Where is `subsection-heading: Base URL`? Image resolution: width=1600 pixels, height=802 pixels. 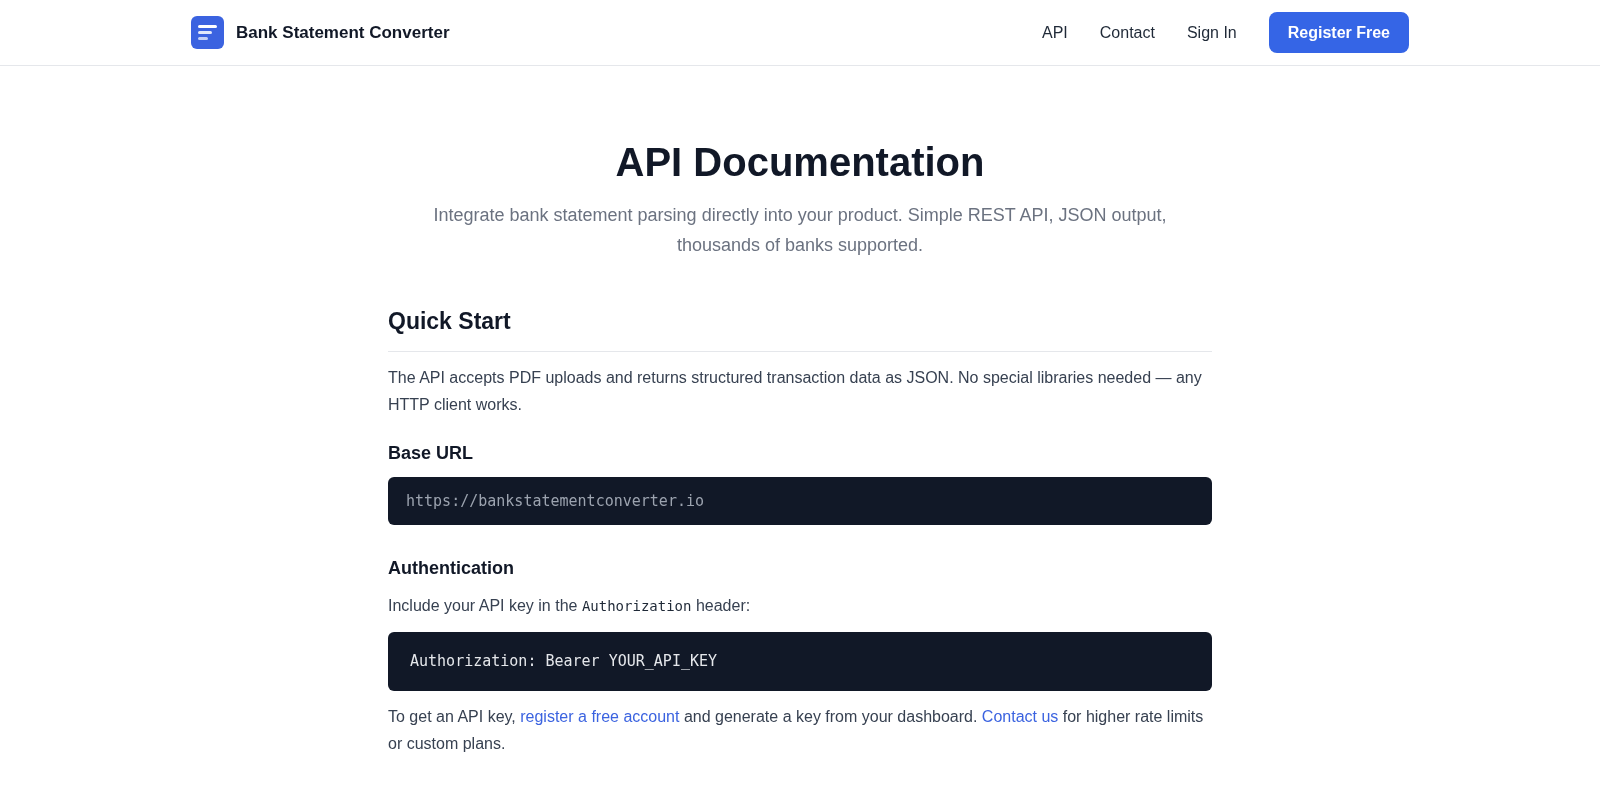
subsection-heading: Base URL is located at coordinates (431, 453).